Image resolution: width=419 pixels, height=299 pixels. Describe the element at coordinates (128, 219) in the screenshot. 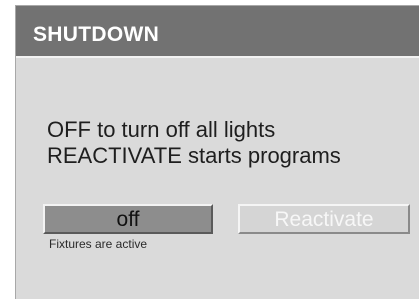

I see `off-button: off` at that location.